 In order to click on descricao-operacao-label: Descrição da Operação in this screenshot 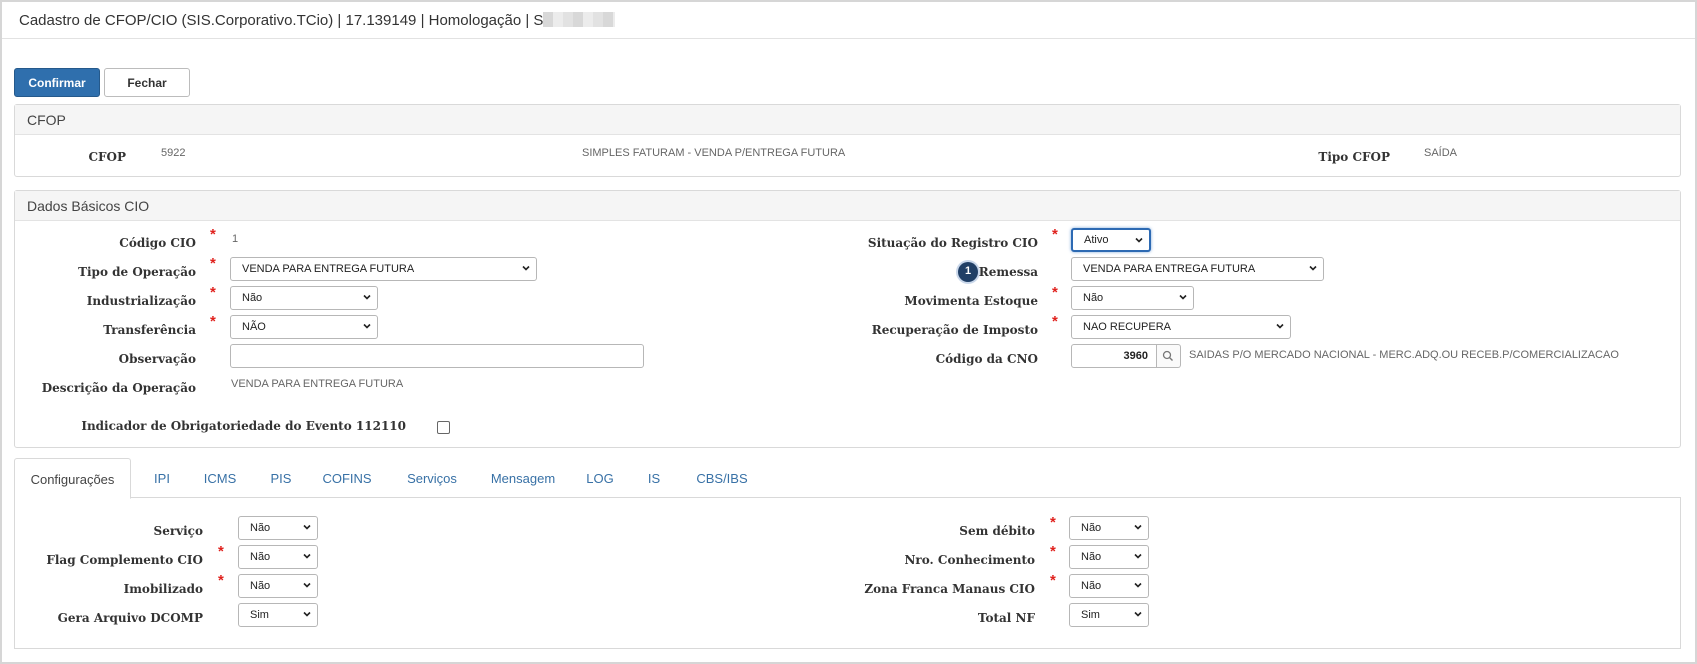, I will do `click(118, 388)`.